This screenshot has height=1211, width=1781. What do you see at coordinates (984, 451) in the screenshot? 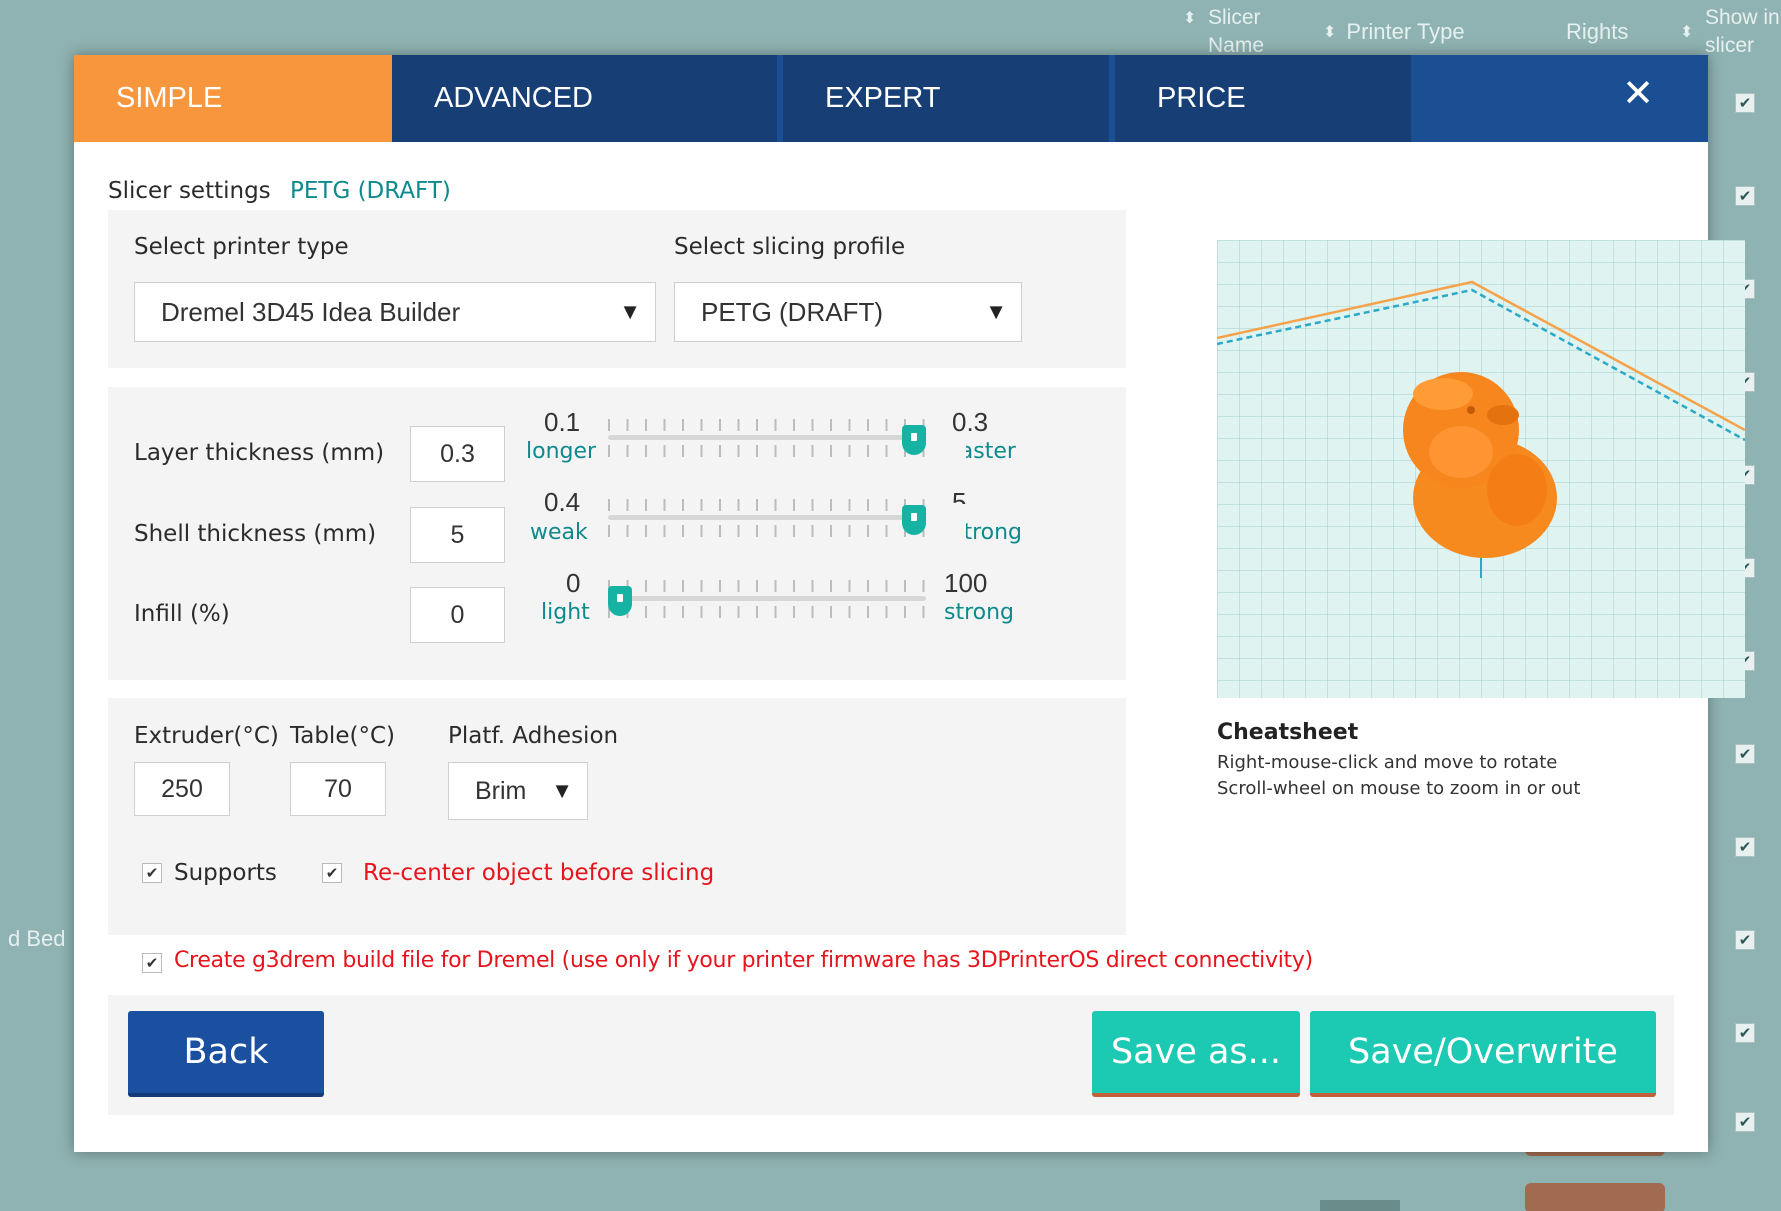
I see `layer-max-caption: faster` at bounding box center [984, 451].